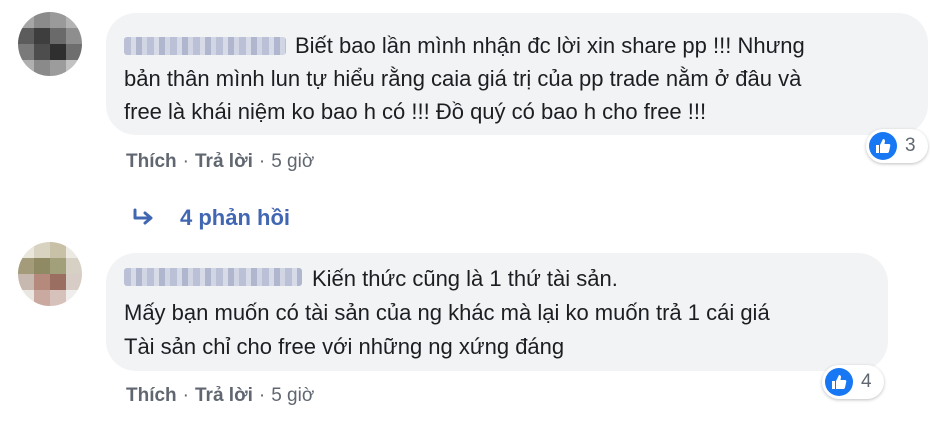  I want to click on view-replies-link: 4 phản hồi, so click(211, 218).